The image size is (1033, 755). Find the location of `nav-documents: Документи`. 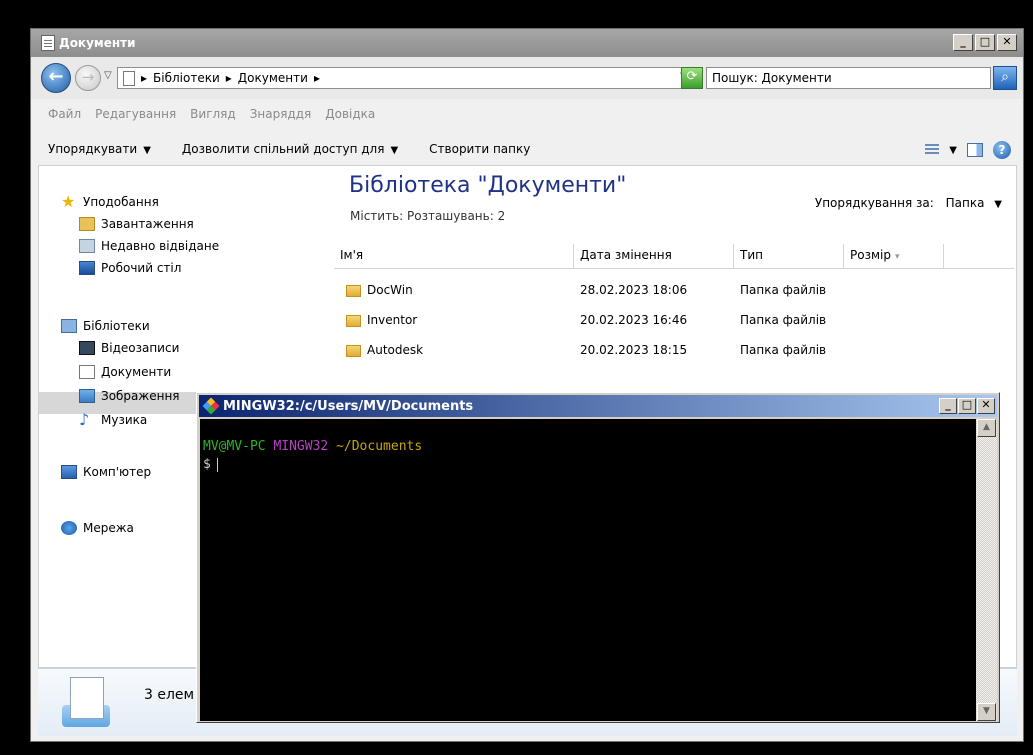

nav-documents: Документи is located at coordinates (125, 372).